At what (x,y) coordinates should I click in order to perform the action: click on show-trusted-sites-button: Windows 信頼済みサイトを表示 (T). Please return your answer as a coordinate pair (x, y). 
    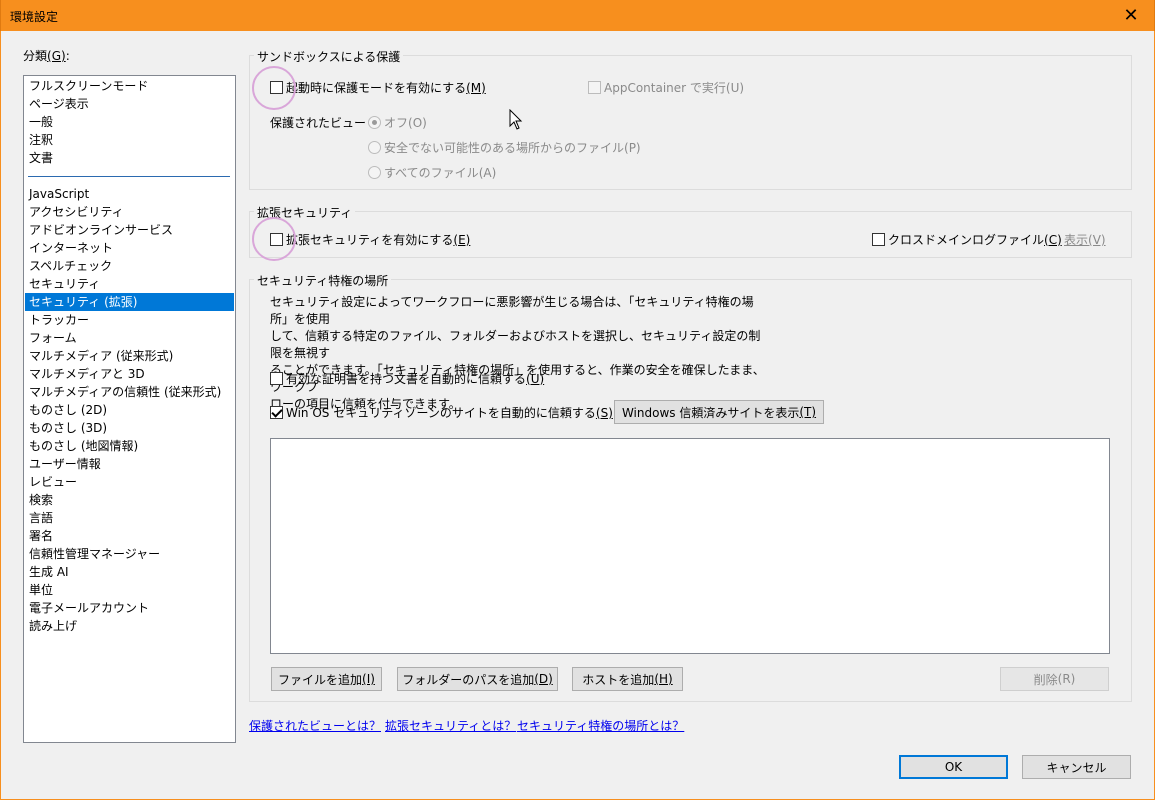
    Looking at the image, I should click on (719, 412).